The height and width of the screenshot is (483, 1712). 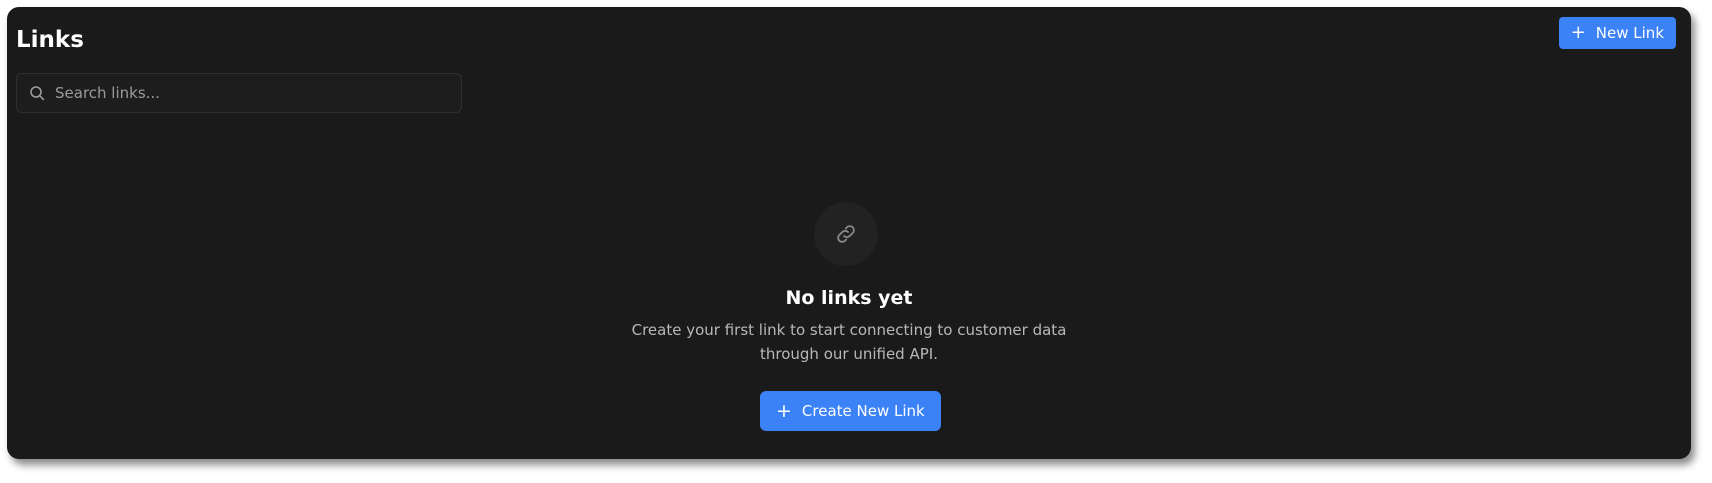 What do you see at coordinates (849, 298) in the screenshot?
I see `empty-state-title: No links yet` at bounding box center [849, 298].